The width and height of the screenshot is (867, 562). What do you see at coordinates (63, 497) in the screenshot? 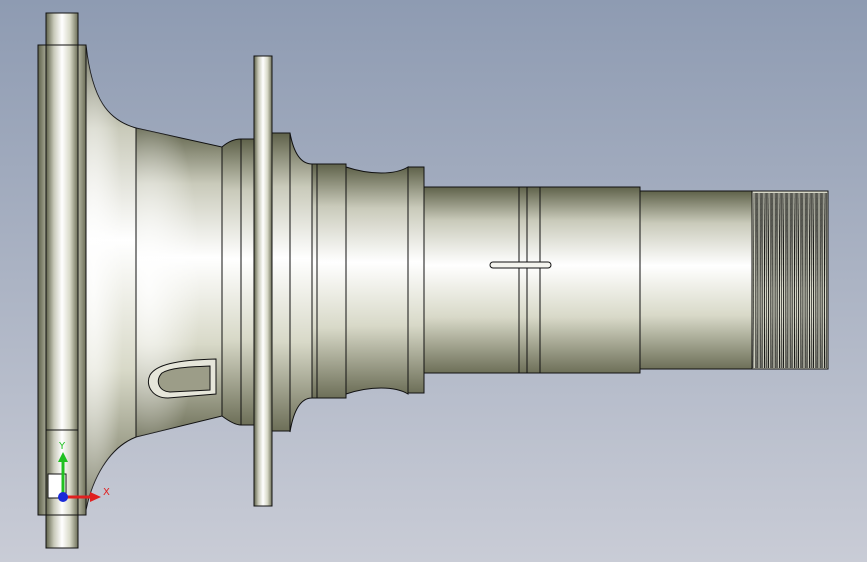
I see `triad-z-axis` at bounding box center [63, 497].